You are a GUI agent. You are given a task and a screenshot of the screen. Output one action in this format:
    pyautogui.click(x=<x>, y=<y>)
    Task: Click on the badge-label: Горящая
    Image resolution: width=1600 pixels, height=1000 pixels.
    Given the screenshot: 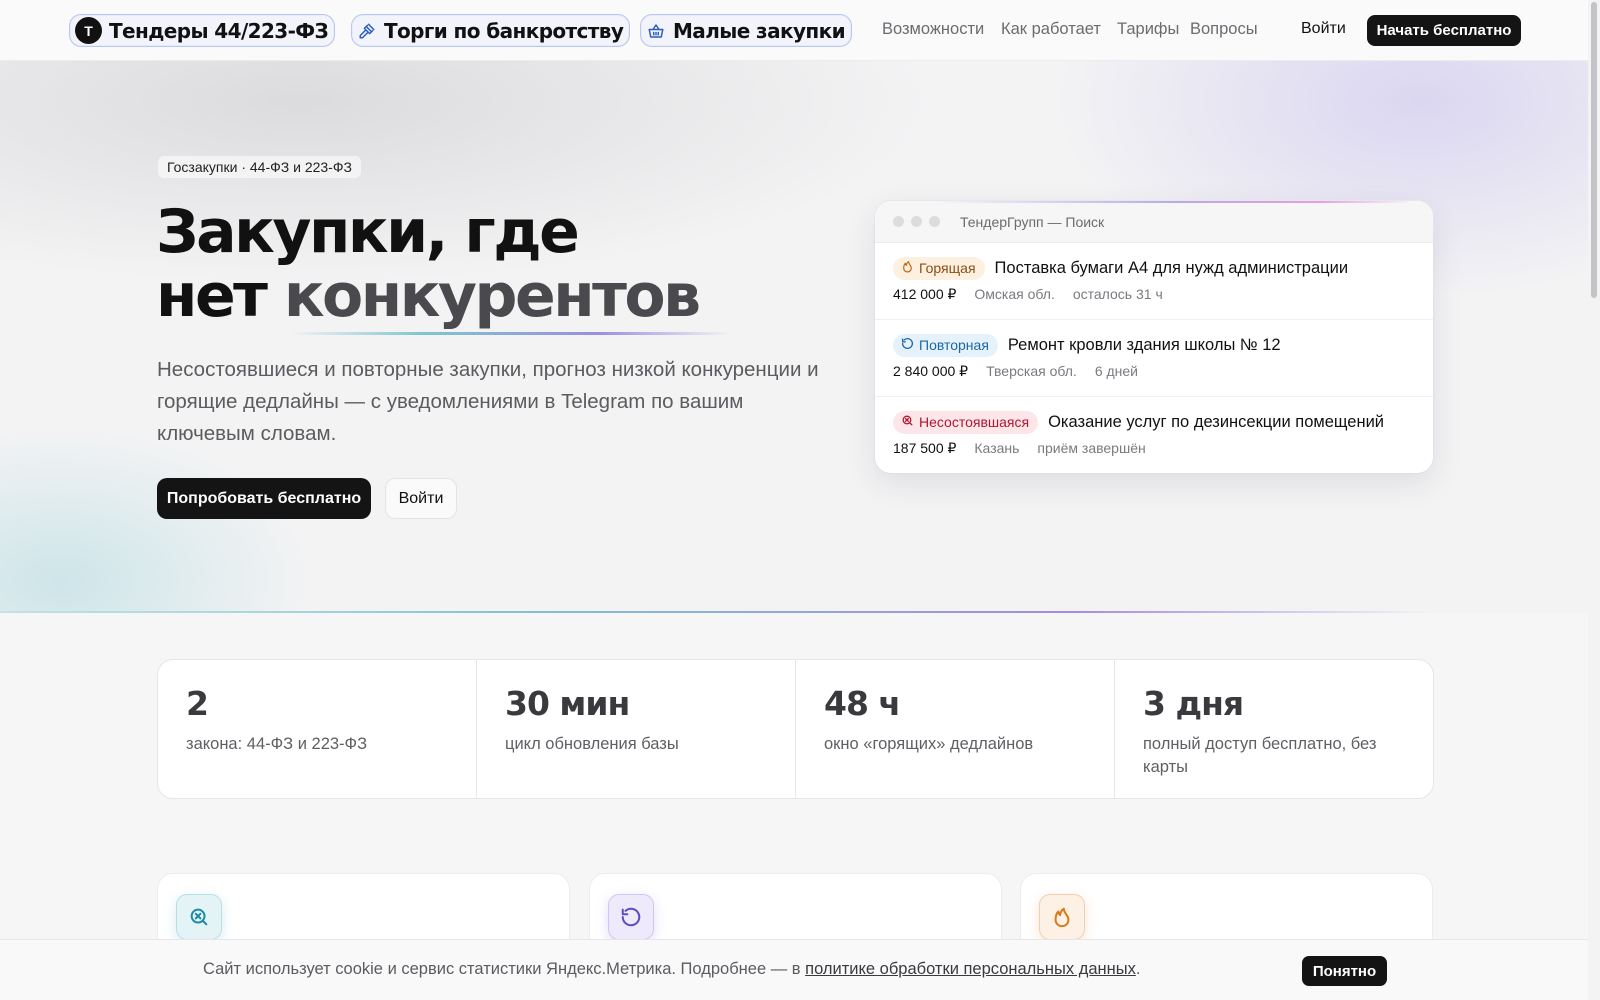 What is the action you would take?
    pyautogui.click(x=947, y=268)
    